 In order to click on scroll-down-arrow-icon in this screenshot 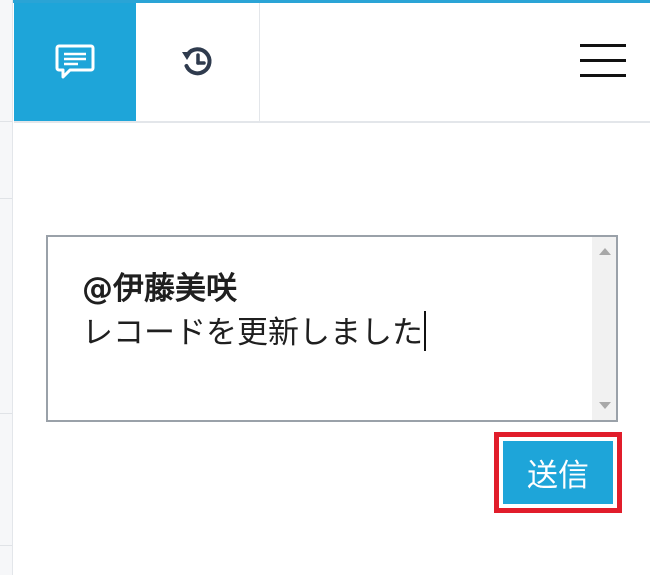, I will do `click(605, 405)`.